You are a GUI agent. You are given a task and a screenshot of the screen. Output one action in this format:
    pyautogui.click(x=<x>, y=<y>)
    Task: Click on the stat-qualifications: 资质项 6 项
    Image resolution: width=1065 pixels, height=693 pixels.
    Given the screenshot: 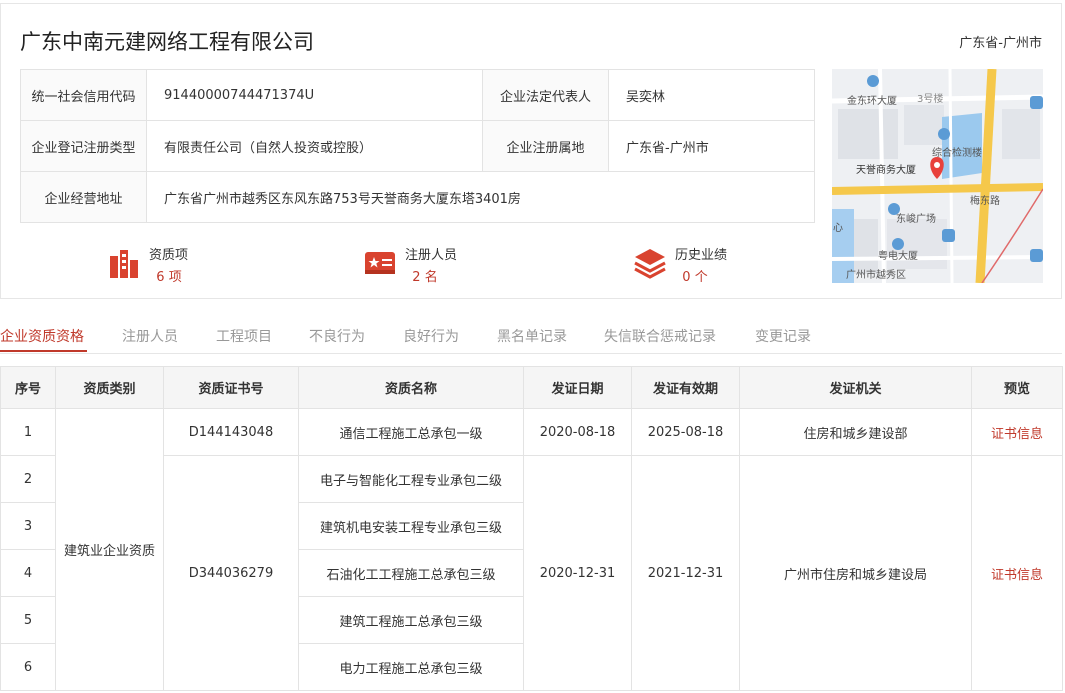 What is the action you would take?
    pyautogui.click(x=177, y=267)
    